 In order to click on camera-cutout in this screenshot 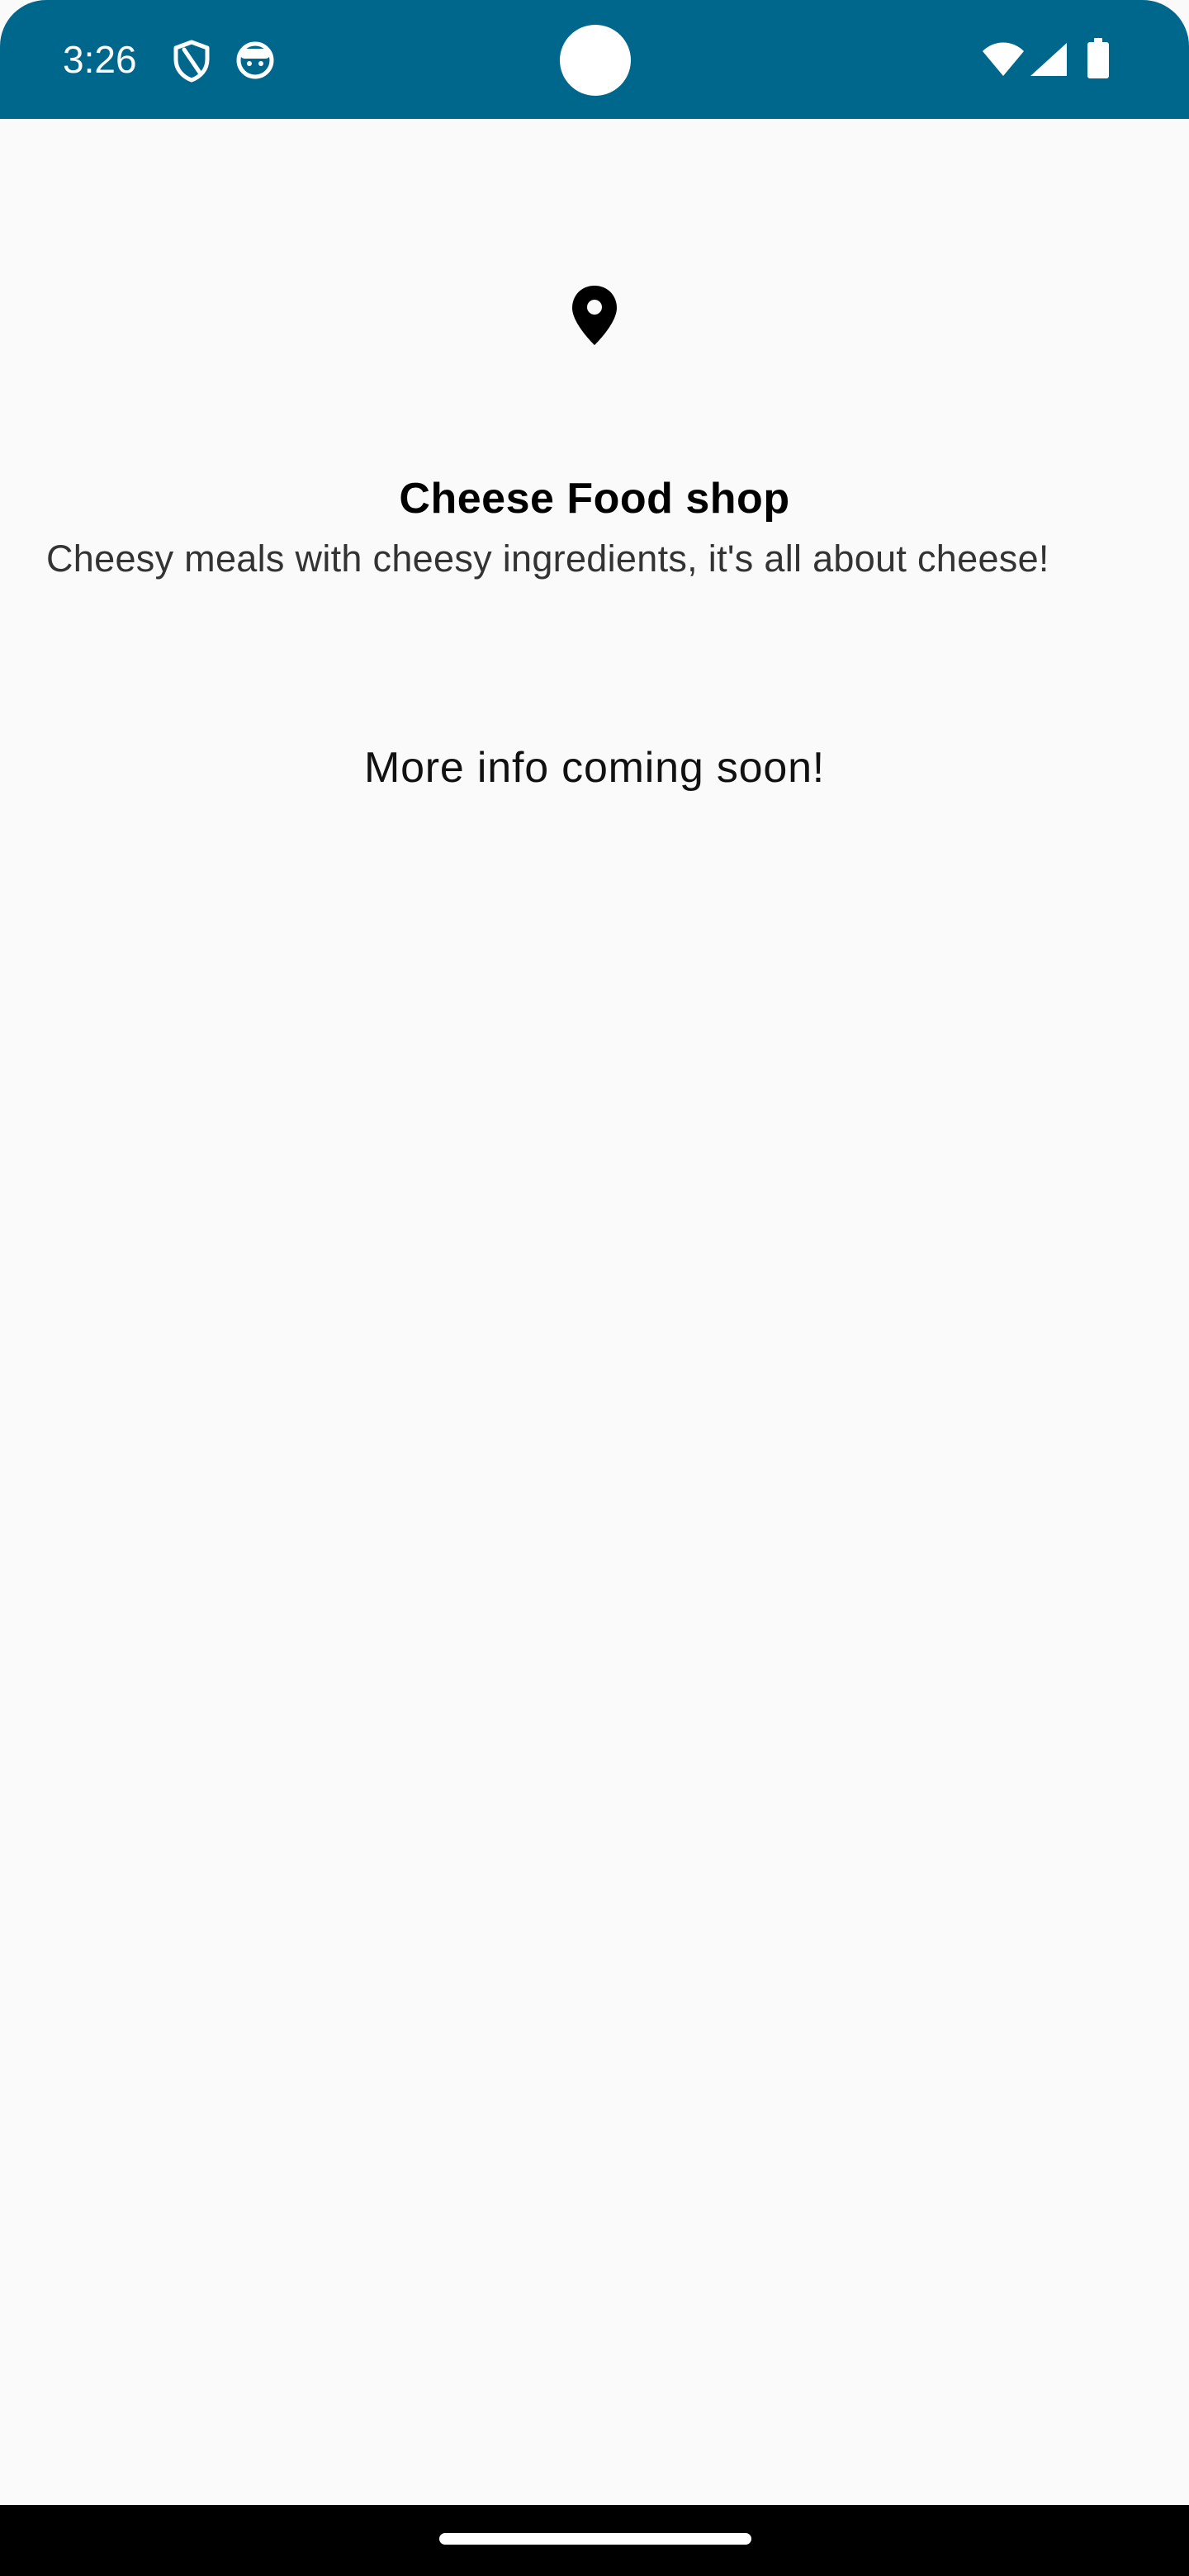, I will do `click(595, 60)`.